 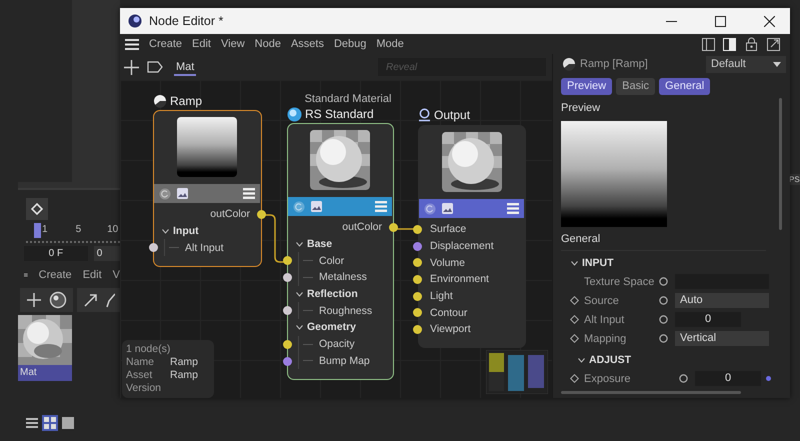 I want to click on list-view-icon, so click(x=32, y=423).